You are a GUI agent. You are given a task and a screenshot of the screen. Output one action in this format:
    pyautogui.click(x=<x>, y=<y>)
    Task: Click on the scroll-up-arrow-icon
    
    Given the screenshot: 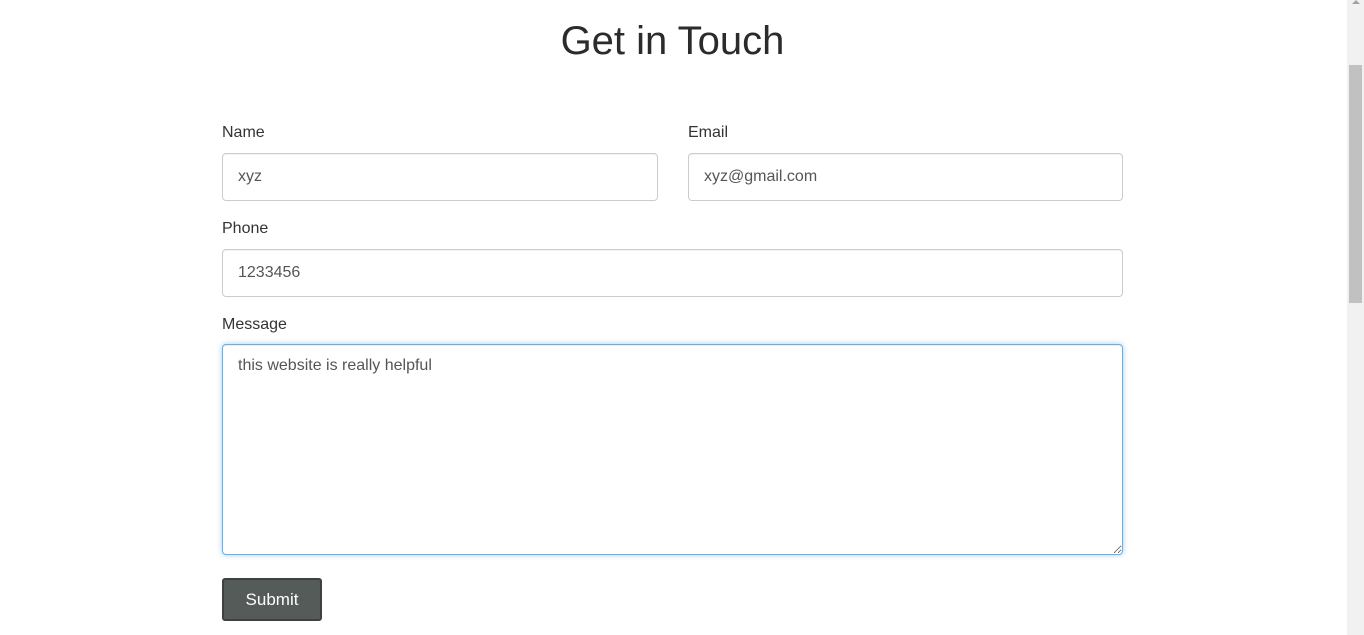 What is the action you would take?
    pyautogui.click(x=1356, y=2)
    